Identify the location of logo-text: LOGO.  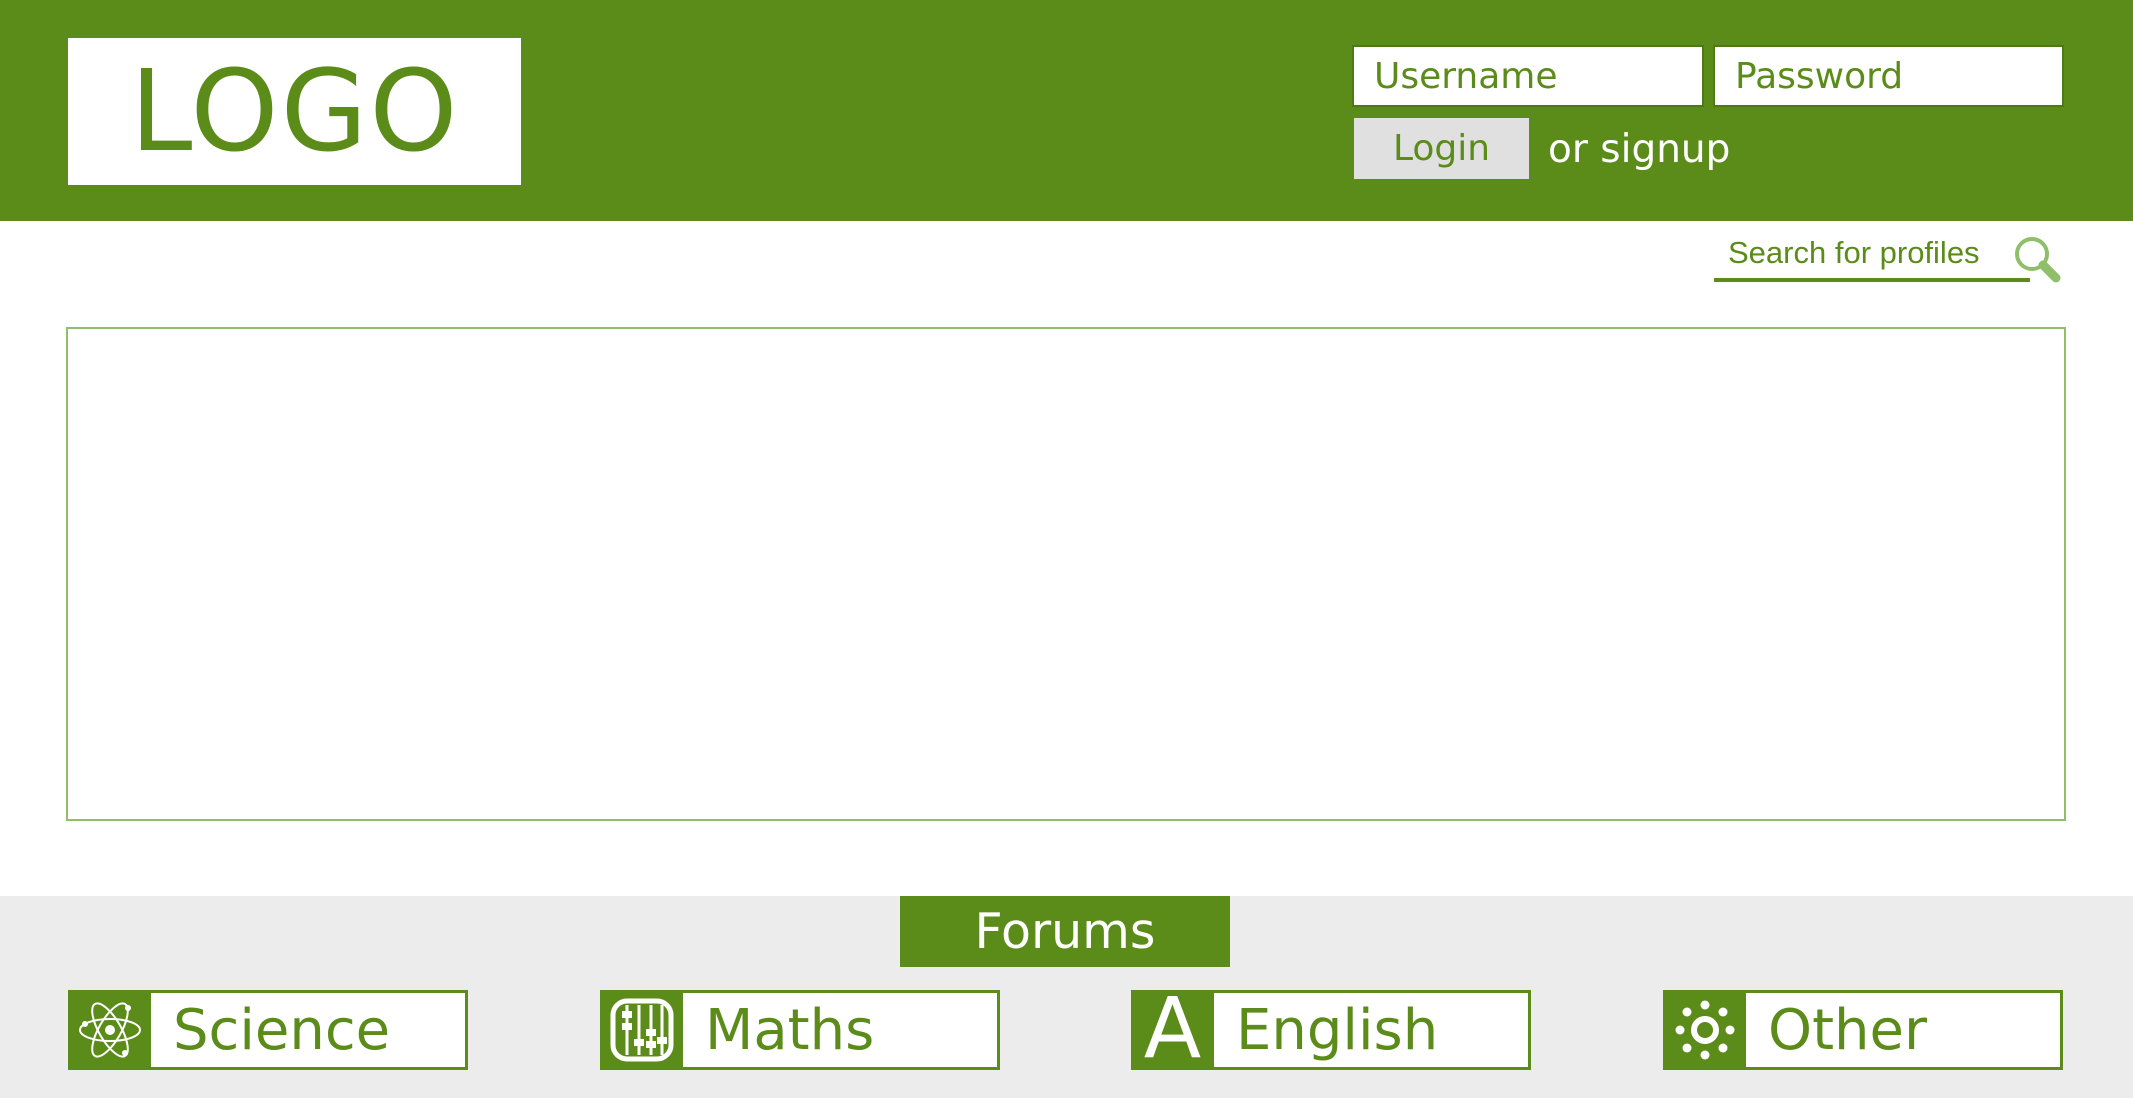
(295, 111).